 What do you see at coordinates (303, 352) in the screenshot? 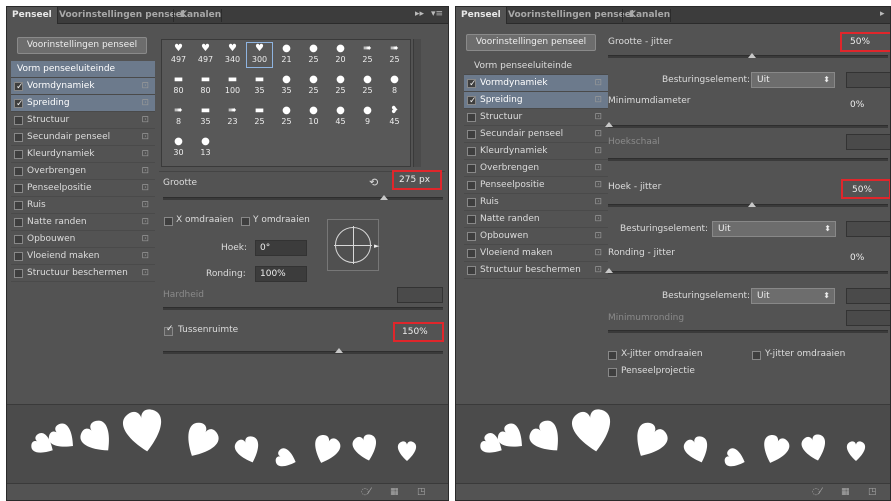
I see `spacing-slider-track` at bounding box center [303, 352].